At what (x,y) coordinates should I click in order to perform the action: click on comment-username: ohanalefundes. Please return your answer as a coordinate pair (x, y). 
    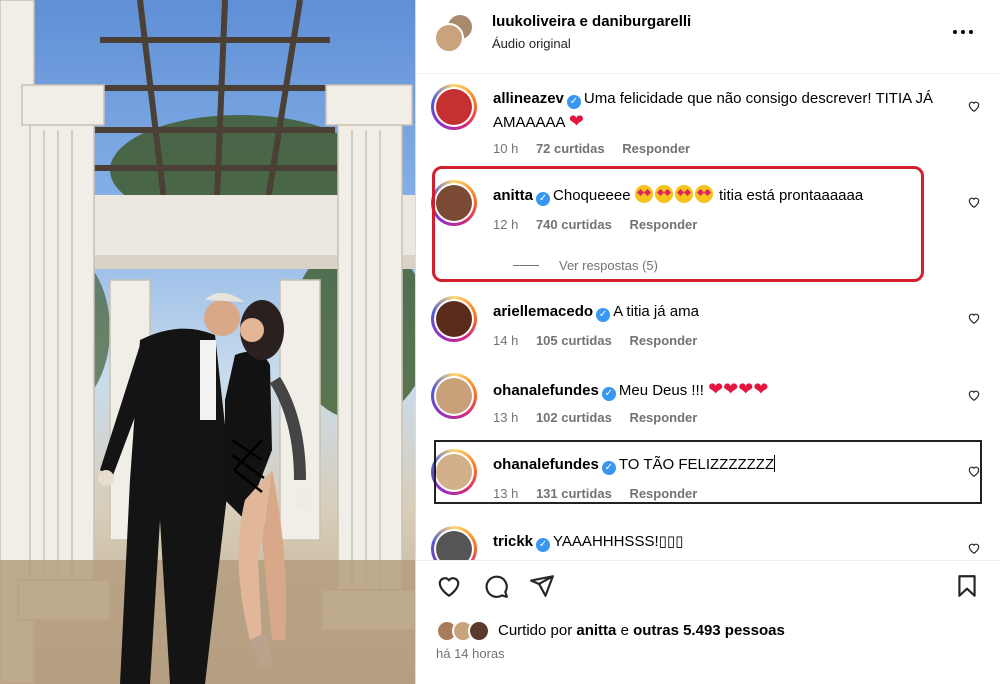
    Looking at the image, I should click on (546, 390).